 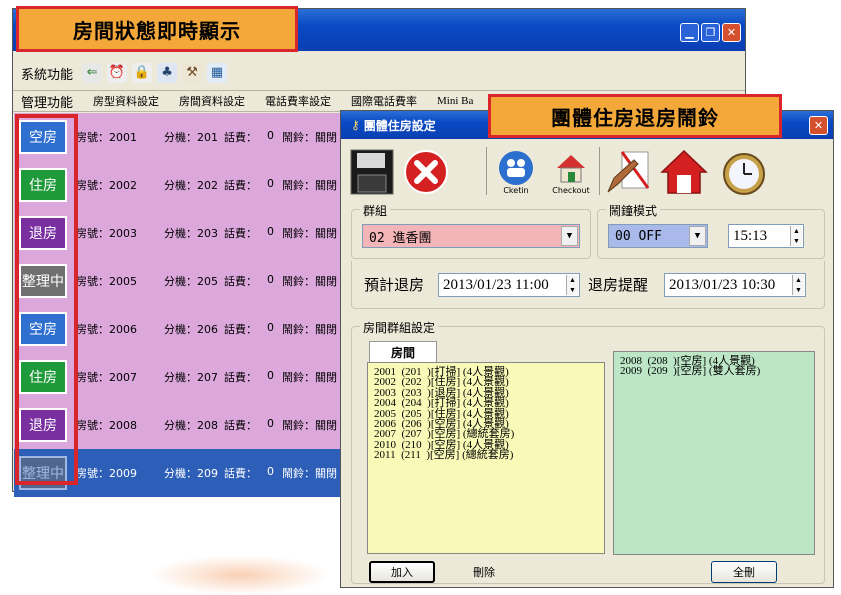 I want to click on room-extension: 分機：203, so click(x=191, y=233).